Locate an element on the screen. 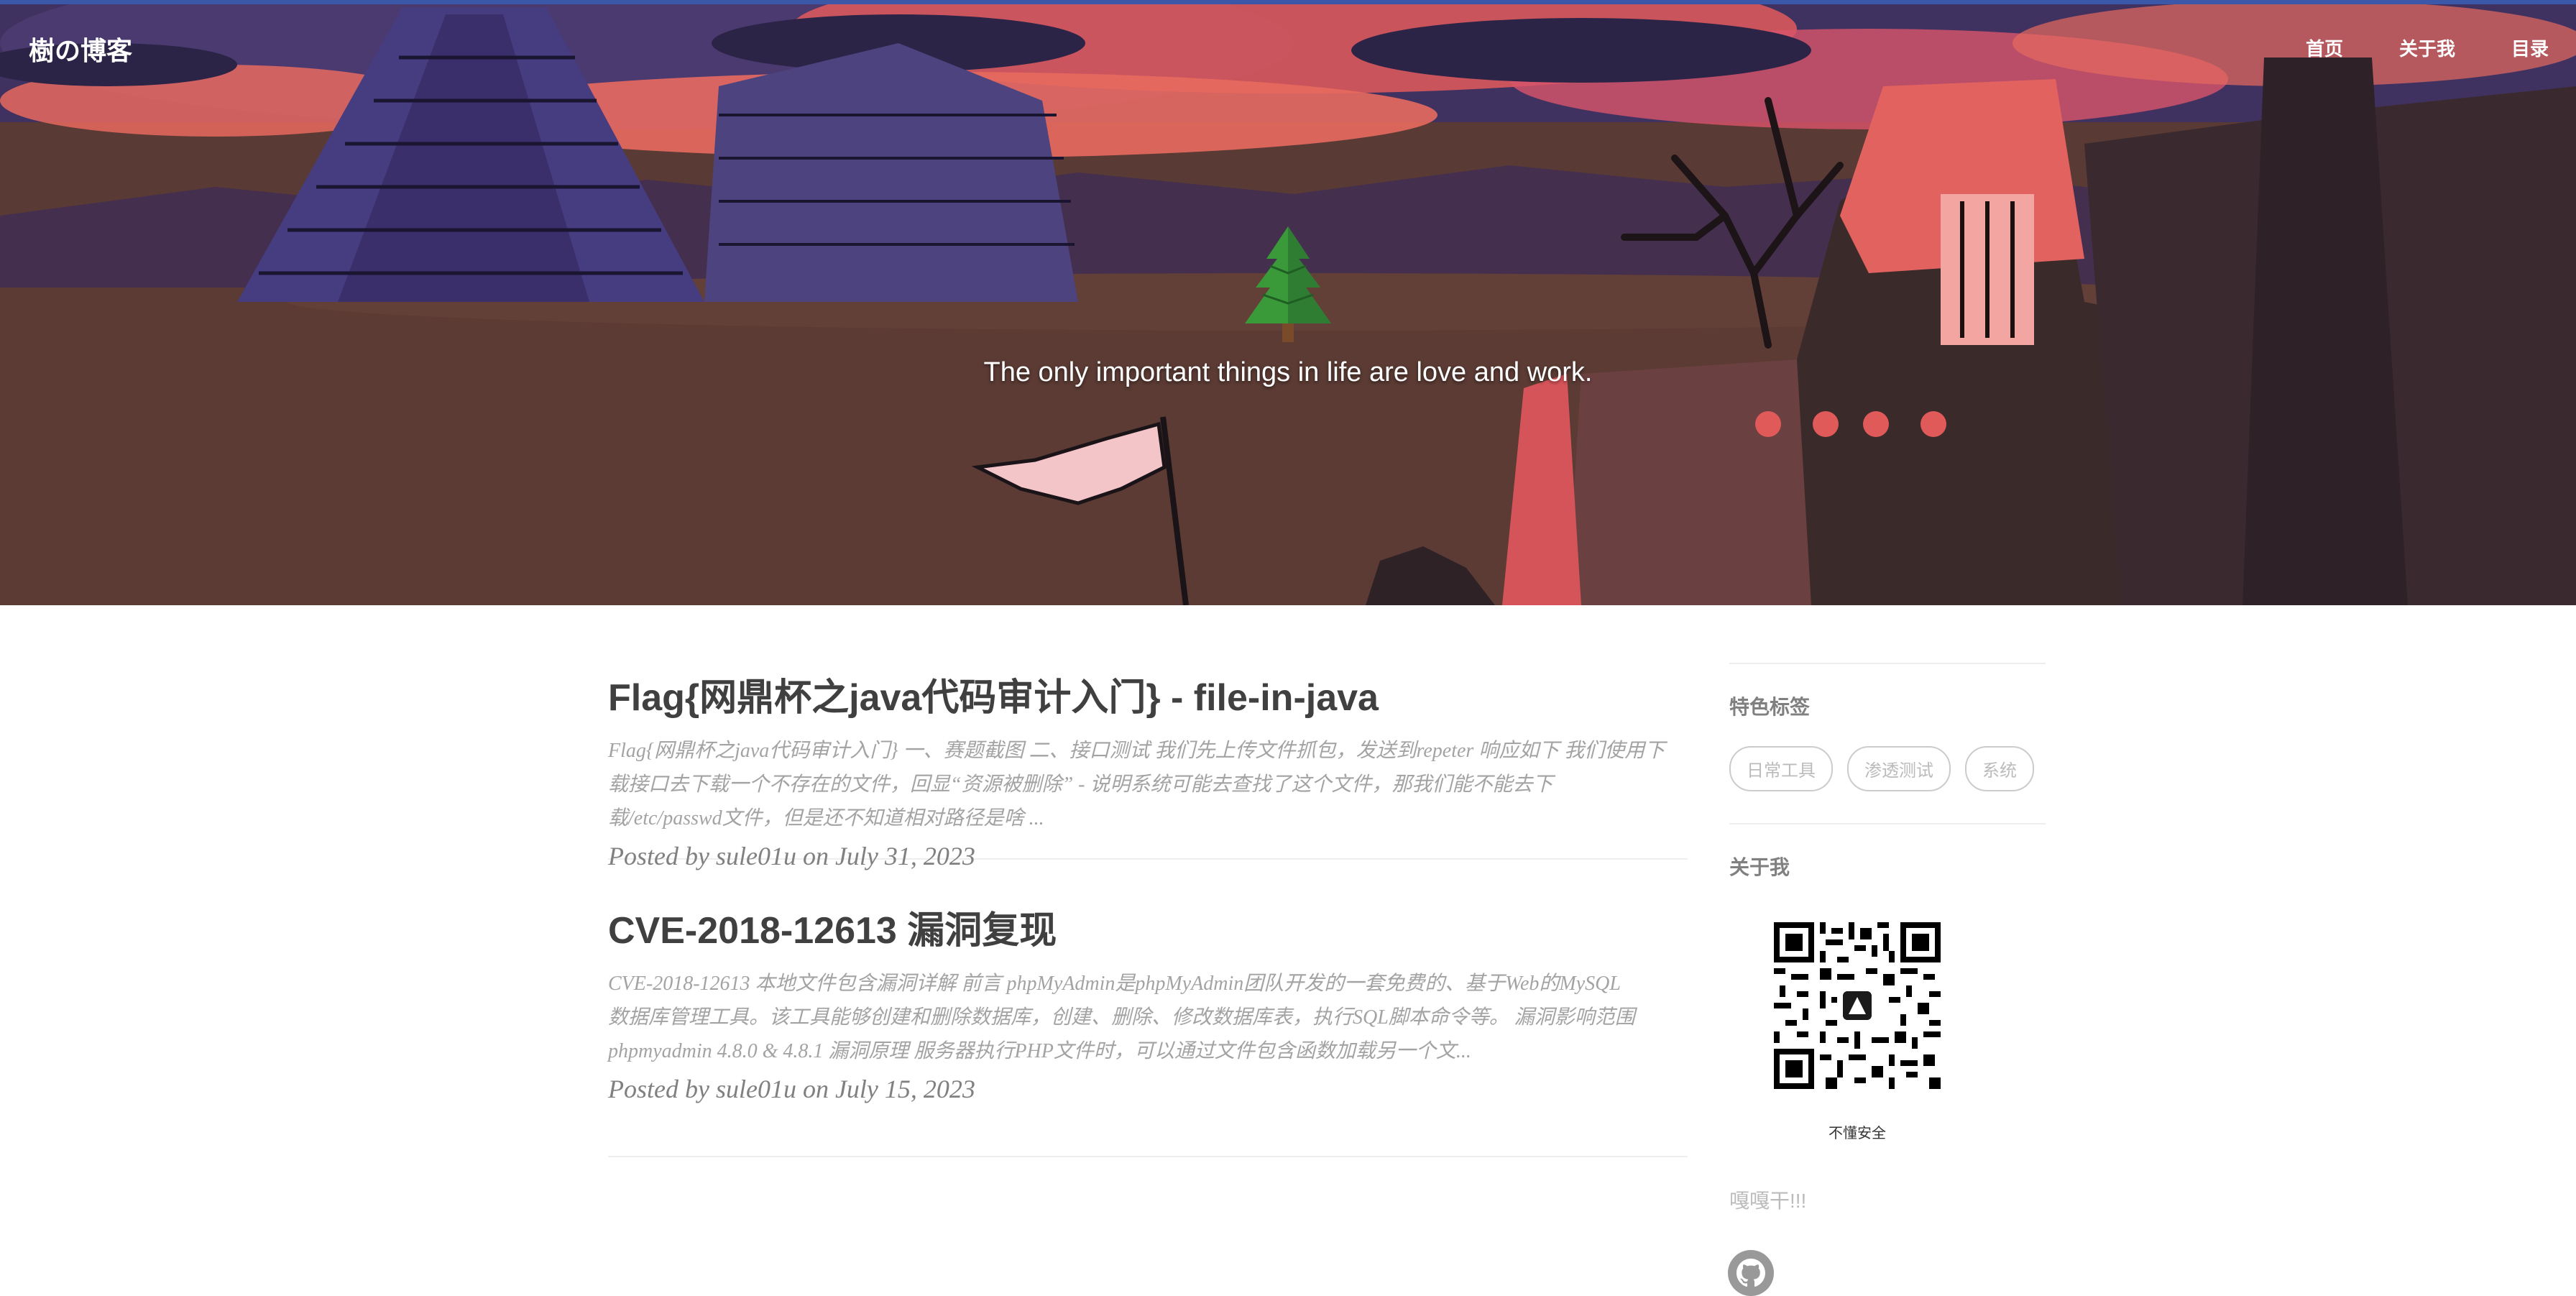 This screenshot has width=2576, height=1296. post-title-link: Flag{网鼎杯之java代码审计入门} - file-in-java is located at coordinates (1148, 698).